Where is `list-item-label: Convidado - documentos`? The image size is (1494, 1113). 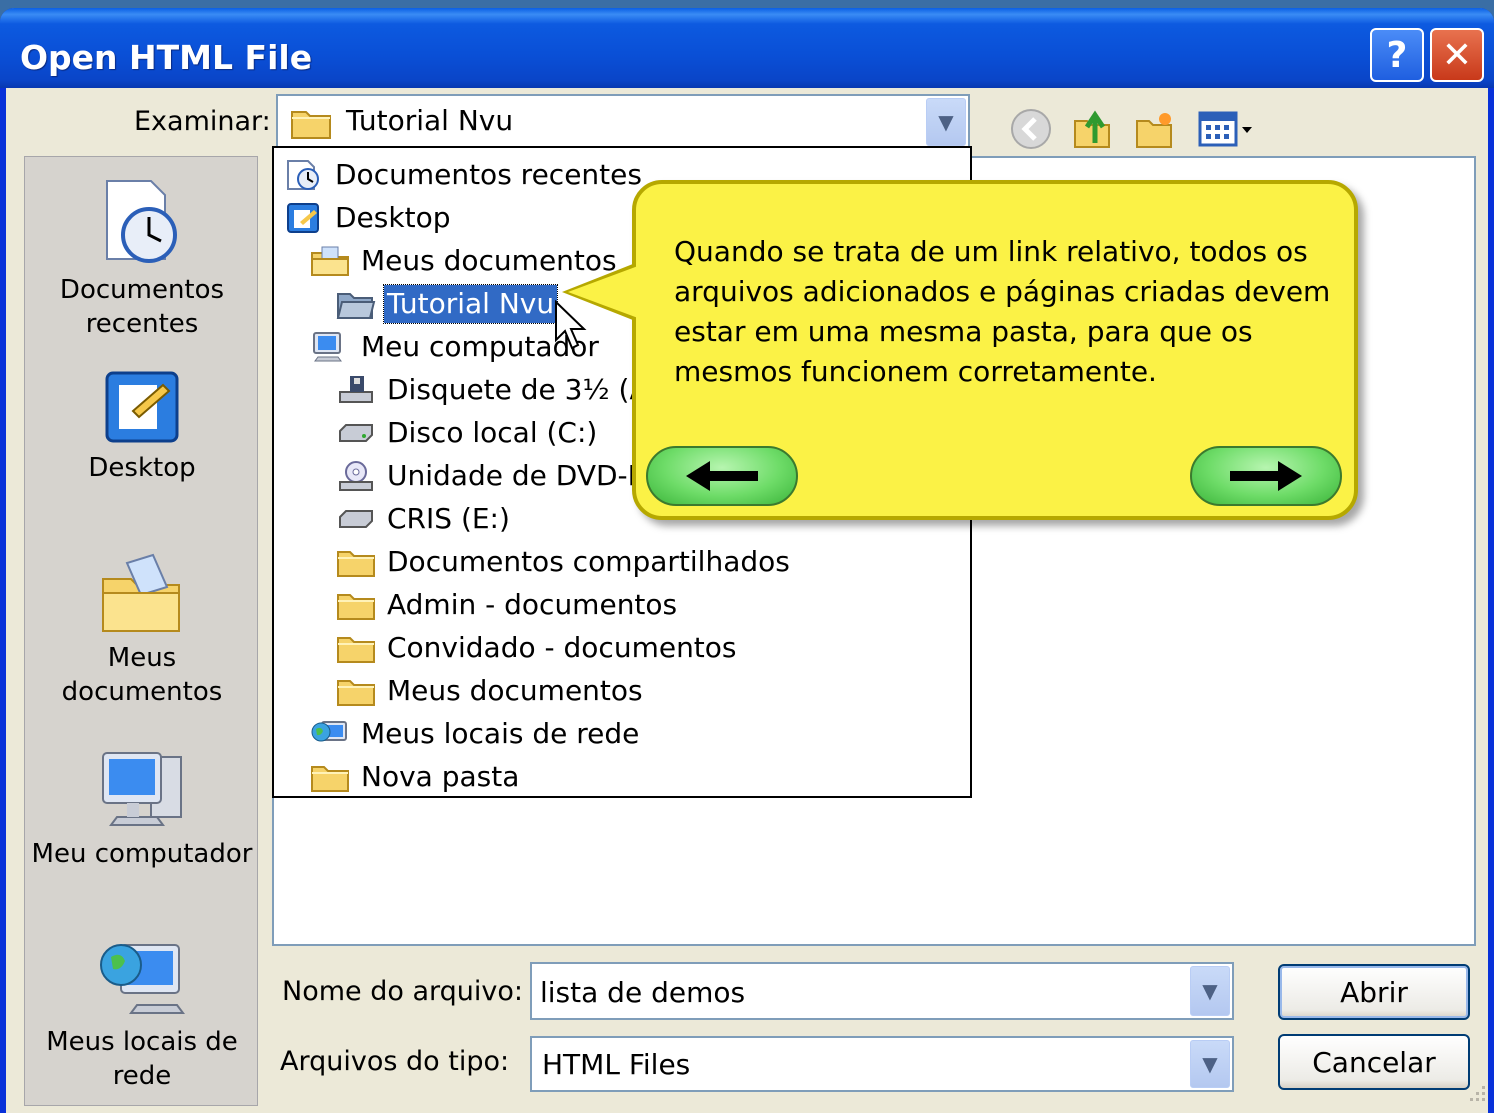
list-item-label: Convidado - documentos is located at coordinates (562, 647).